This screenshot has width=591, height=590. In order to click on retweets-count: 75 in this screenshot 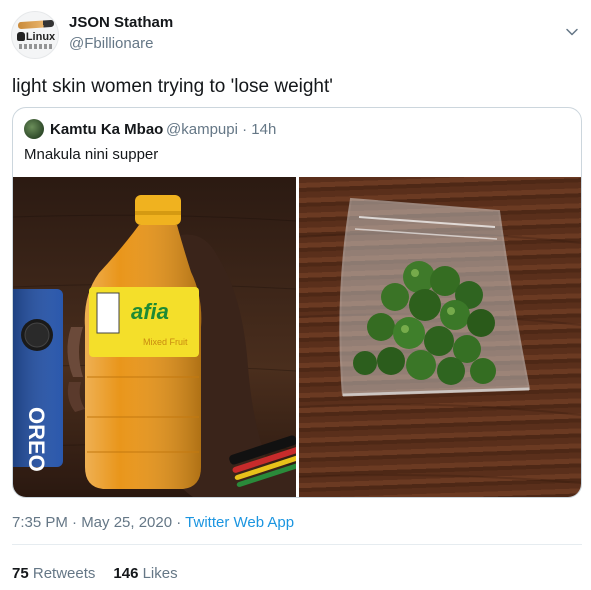, I will do `click(20, 573)`.